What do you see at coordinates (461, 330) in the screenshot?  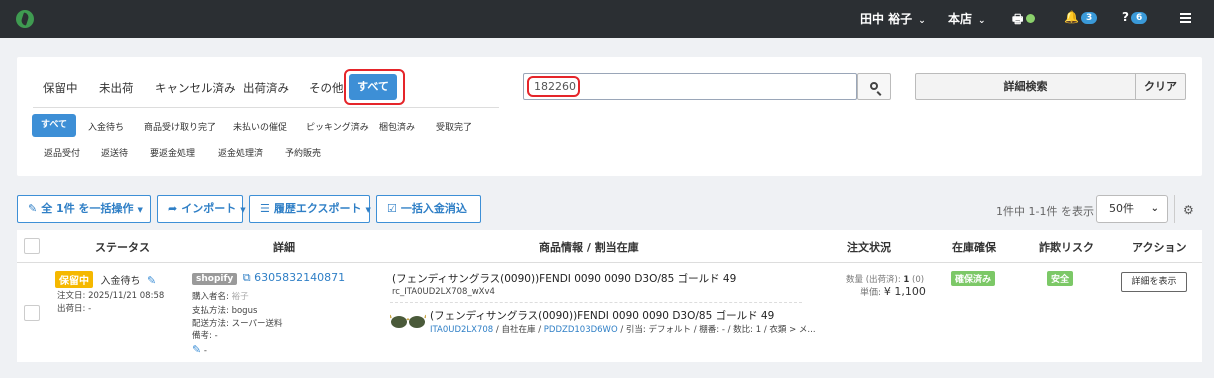 I see `stock-sku-link: ITA0UD2LX708` at bounding box center [461, 330].